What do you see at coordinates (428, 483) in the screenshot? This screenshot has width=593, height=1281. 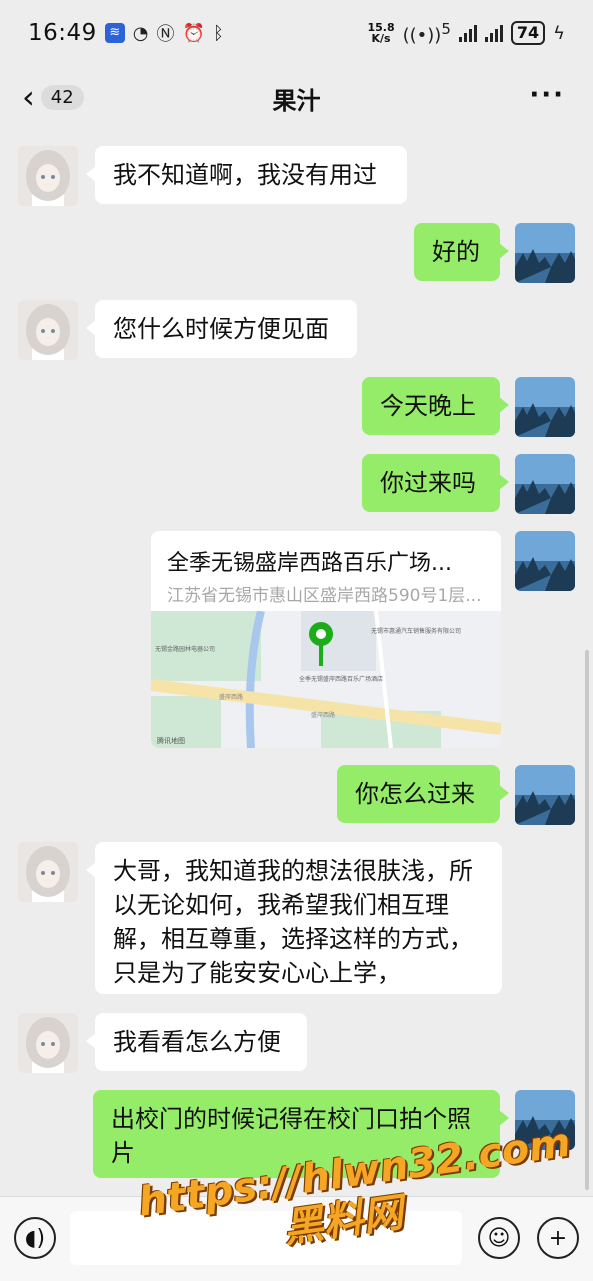 I see `message-text: 你过来吗` at bounding box center [428, 483].